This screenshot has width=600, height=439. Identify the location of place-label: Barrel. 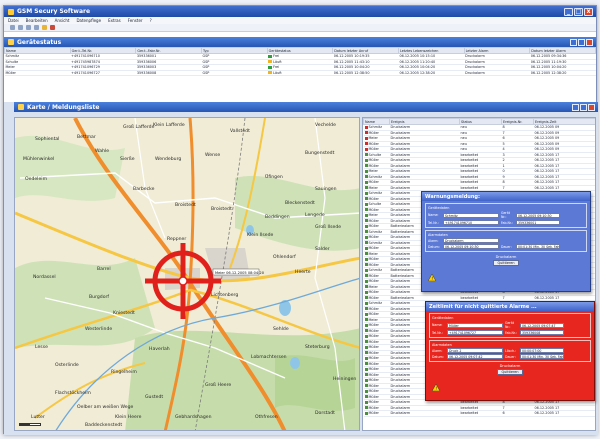
(104, 269).